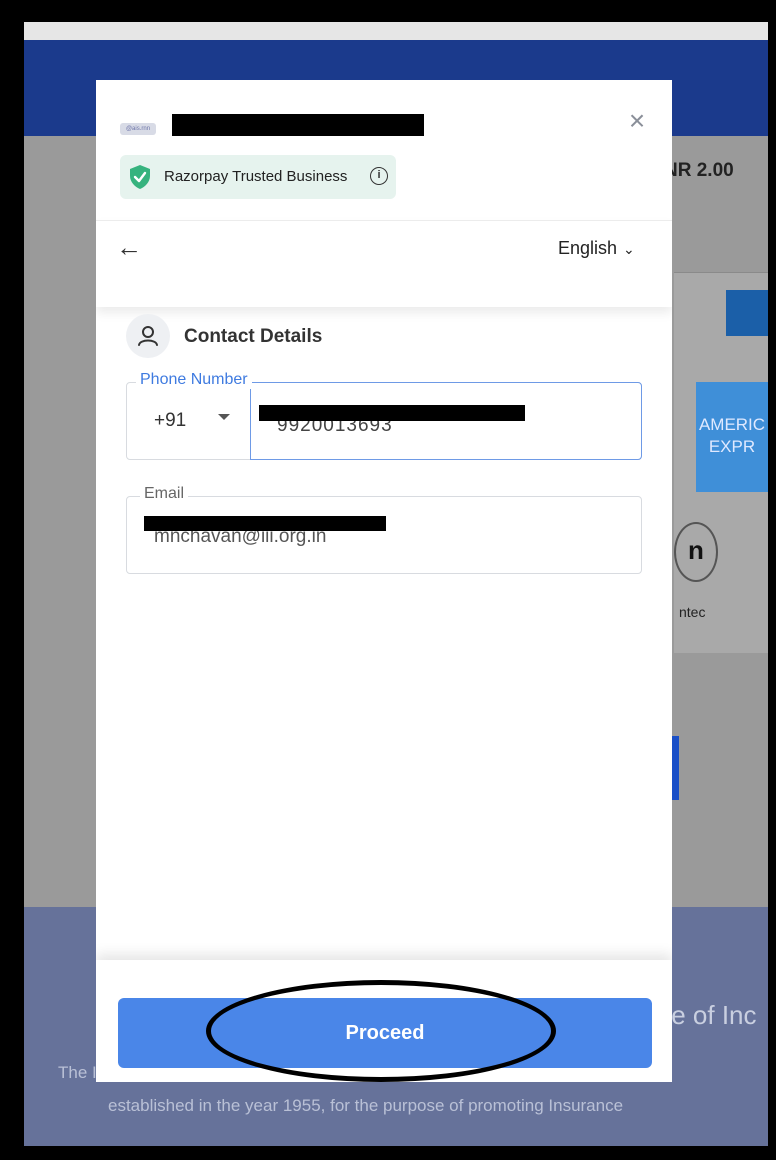 Image resolution: width=776 pixels, height=1160 pixels. Describe the element at coordinates (692, 612) in the screenshot. I see `norton-label: ntec` at that location.